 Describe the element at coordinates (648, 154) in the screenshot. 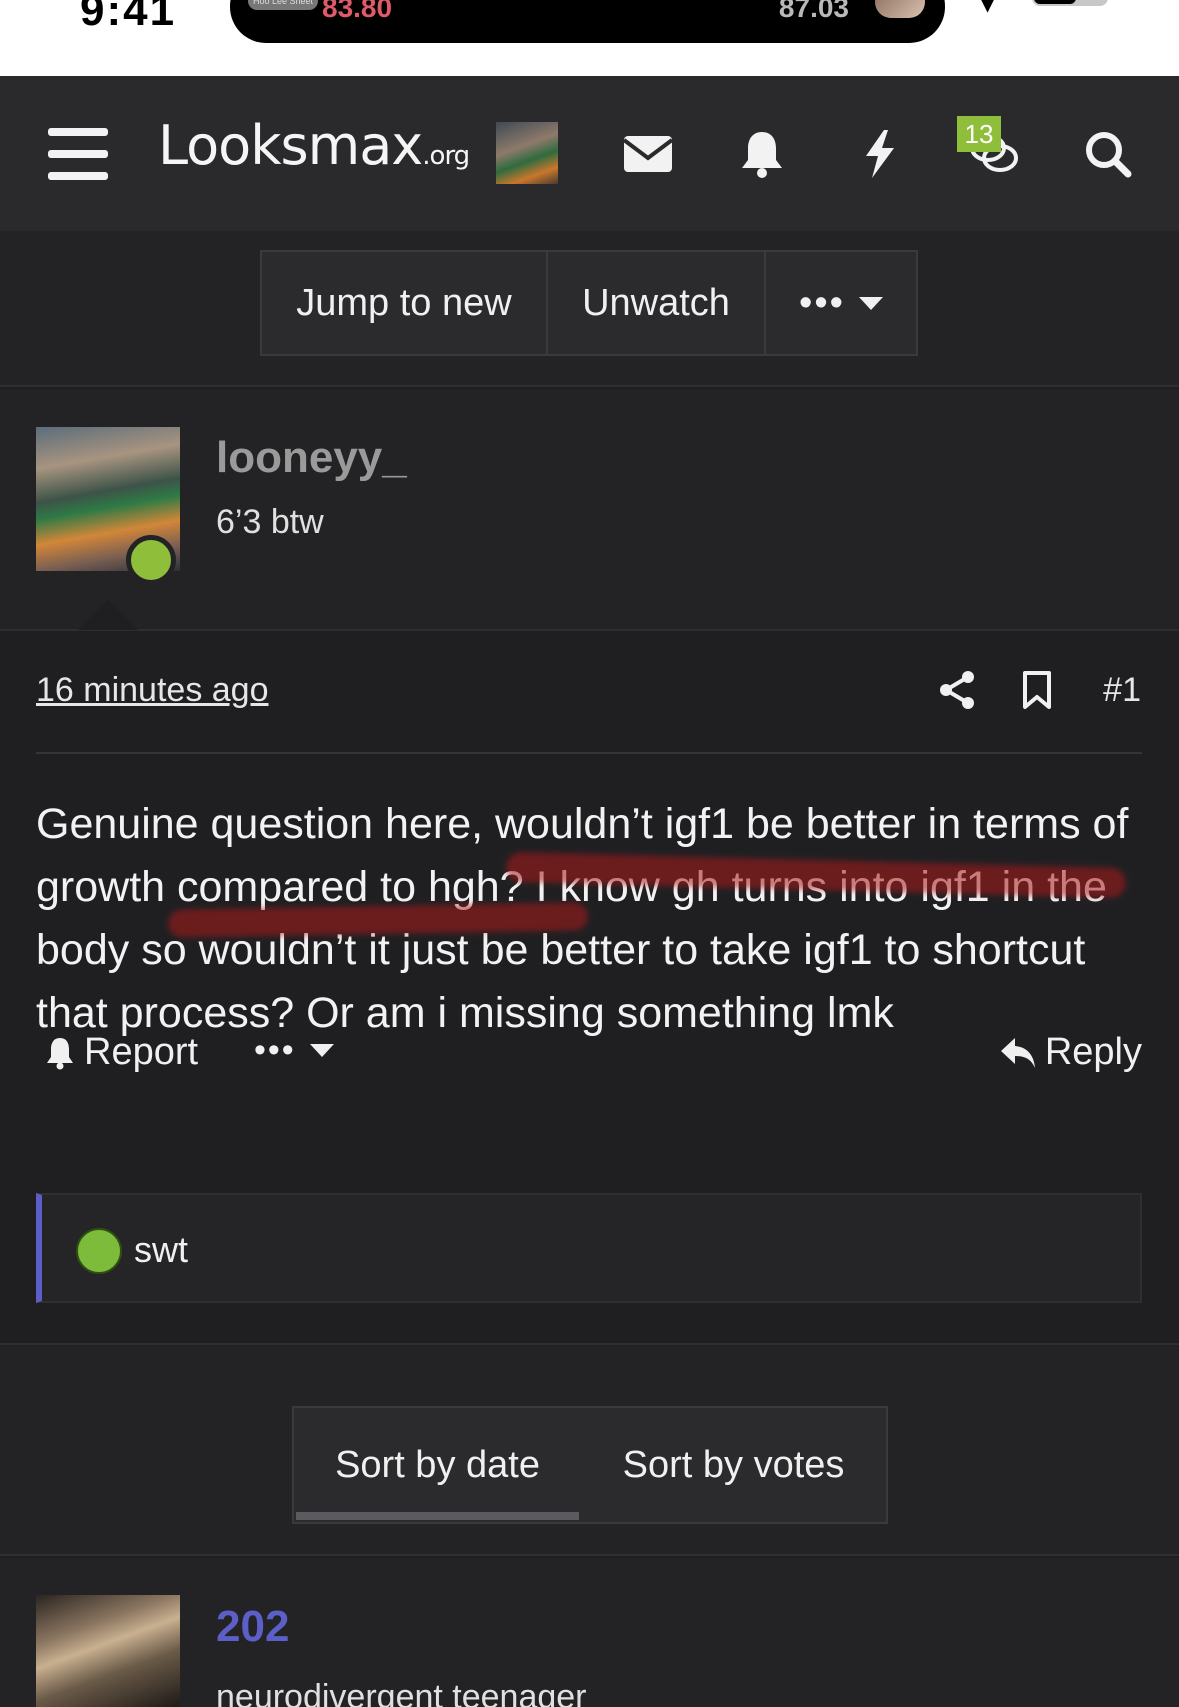

I see `mail-icon` at that location.